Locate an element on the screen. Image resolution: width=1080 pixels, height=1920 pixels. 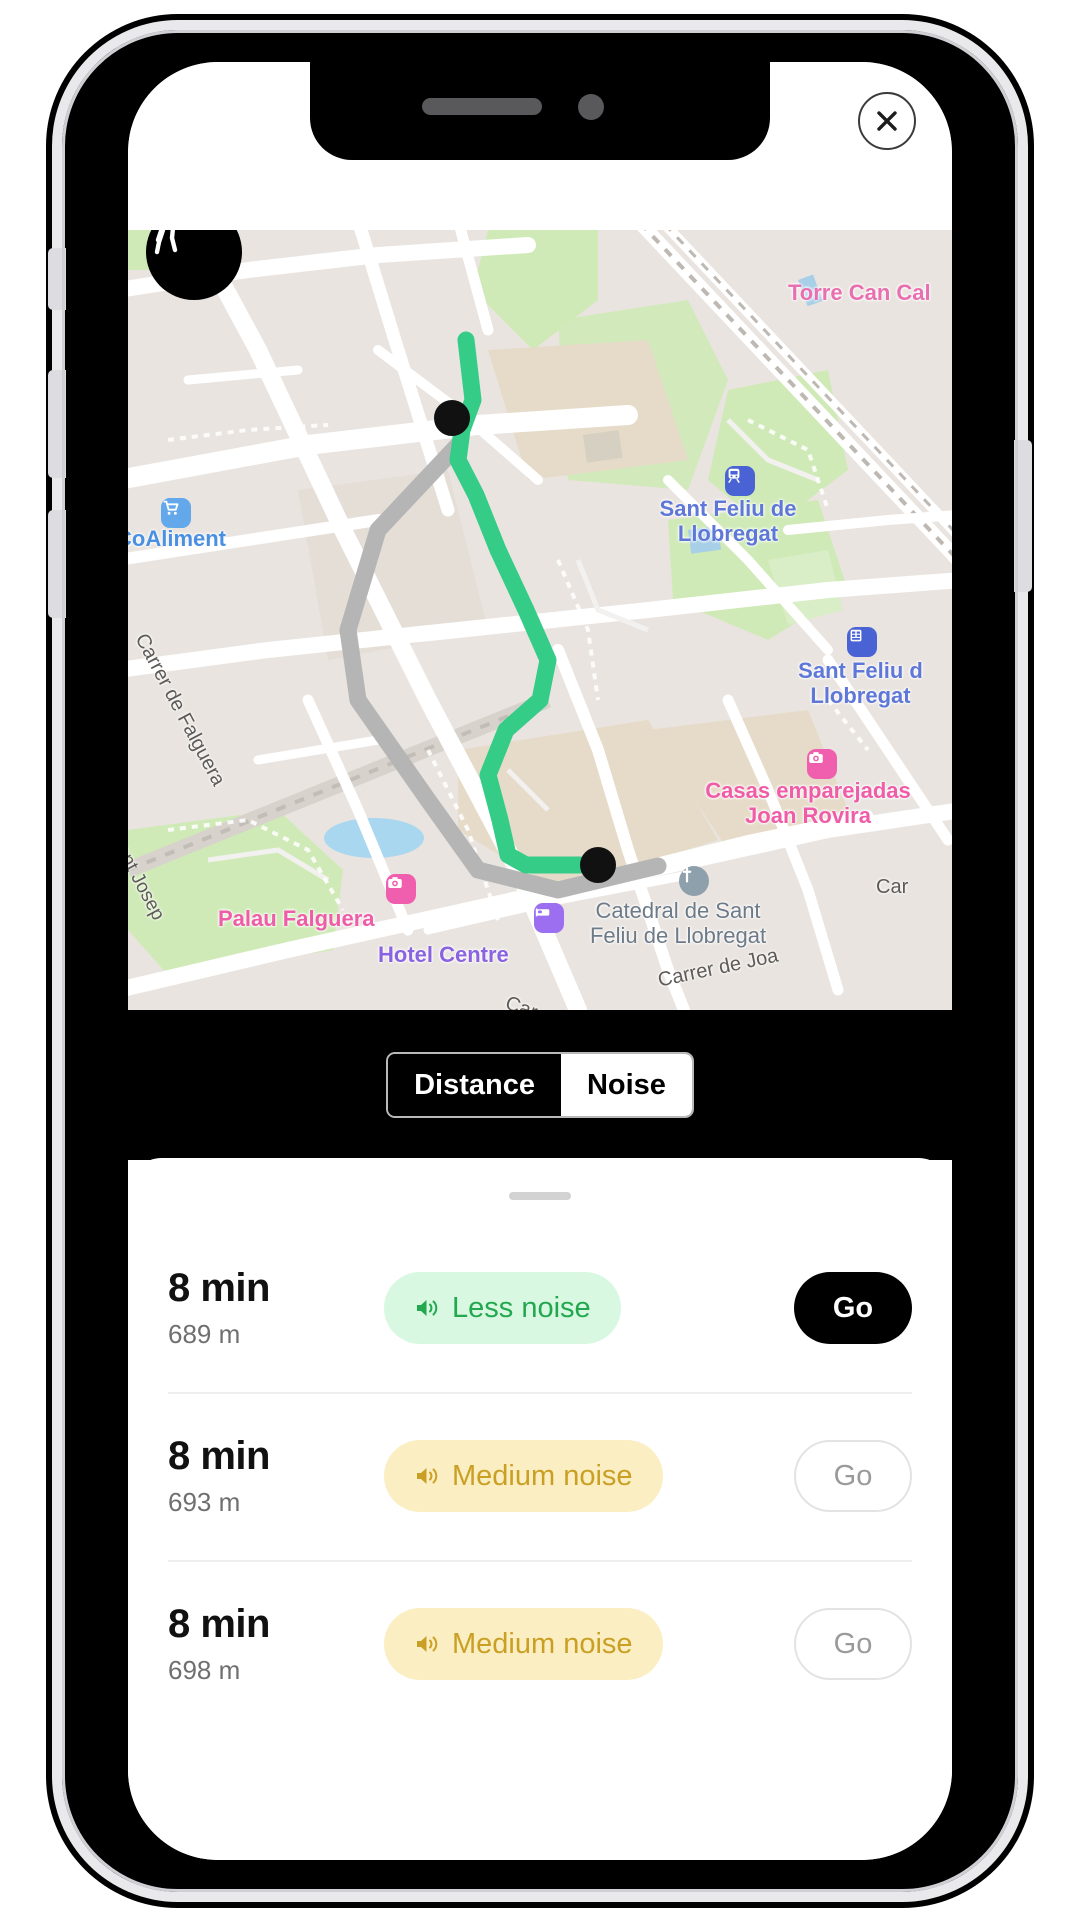
route-end-marker is located at coordinates (598, 865).